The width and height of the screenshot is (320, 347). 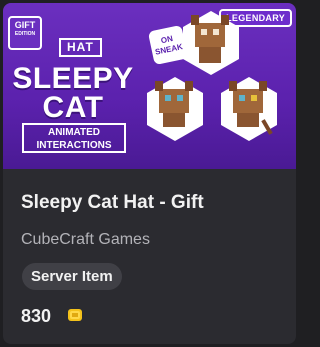 I want to click on item-title: Sleepy Cat Hat - Gift, so click(x=112, y=202).